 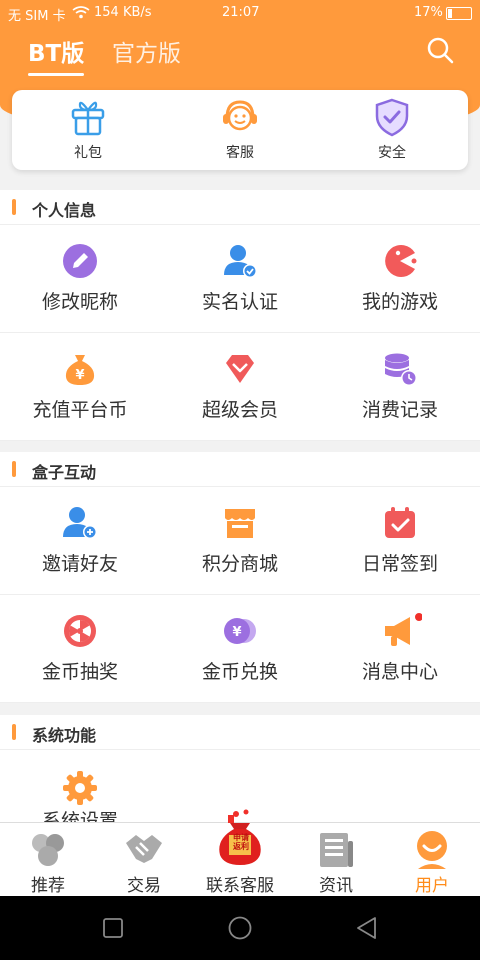 What do you see at coordinates (400, 648) in the screenshot?
I see `message-center-button: 消息中心` at bounding box center [400, 648].